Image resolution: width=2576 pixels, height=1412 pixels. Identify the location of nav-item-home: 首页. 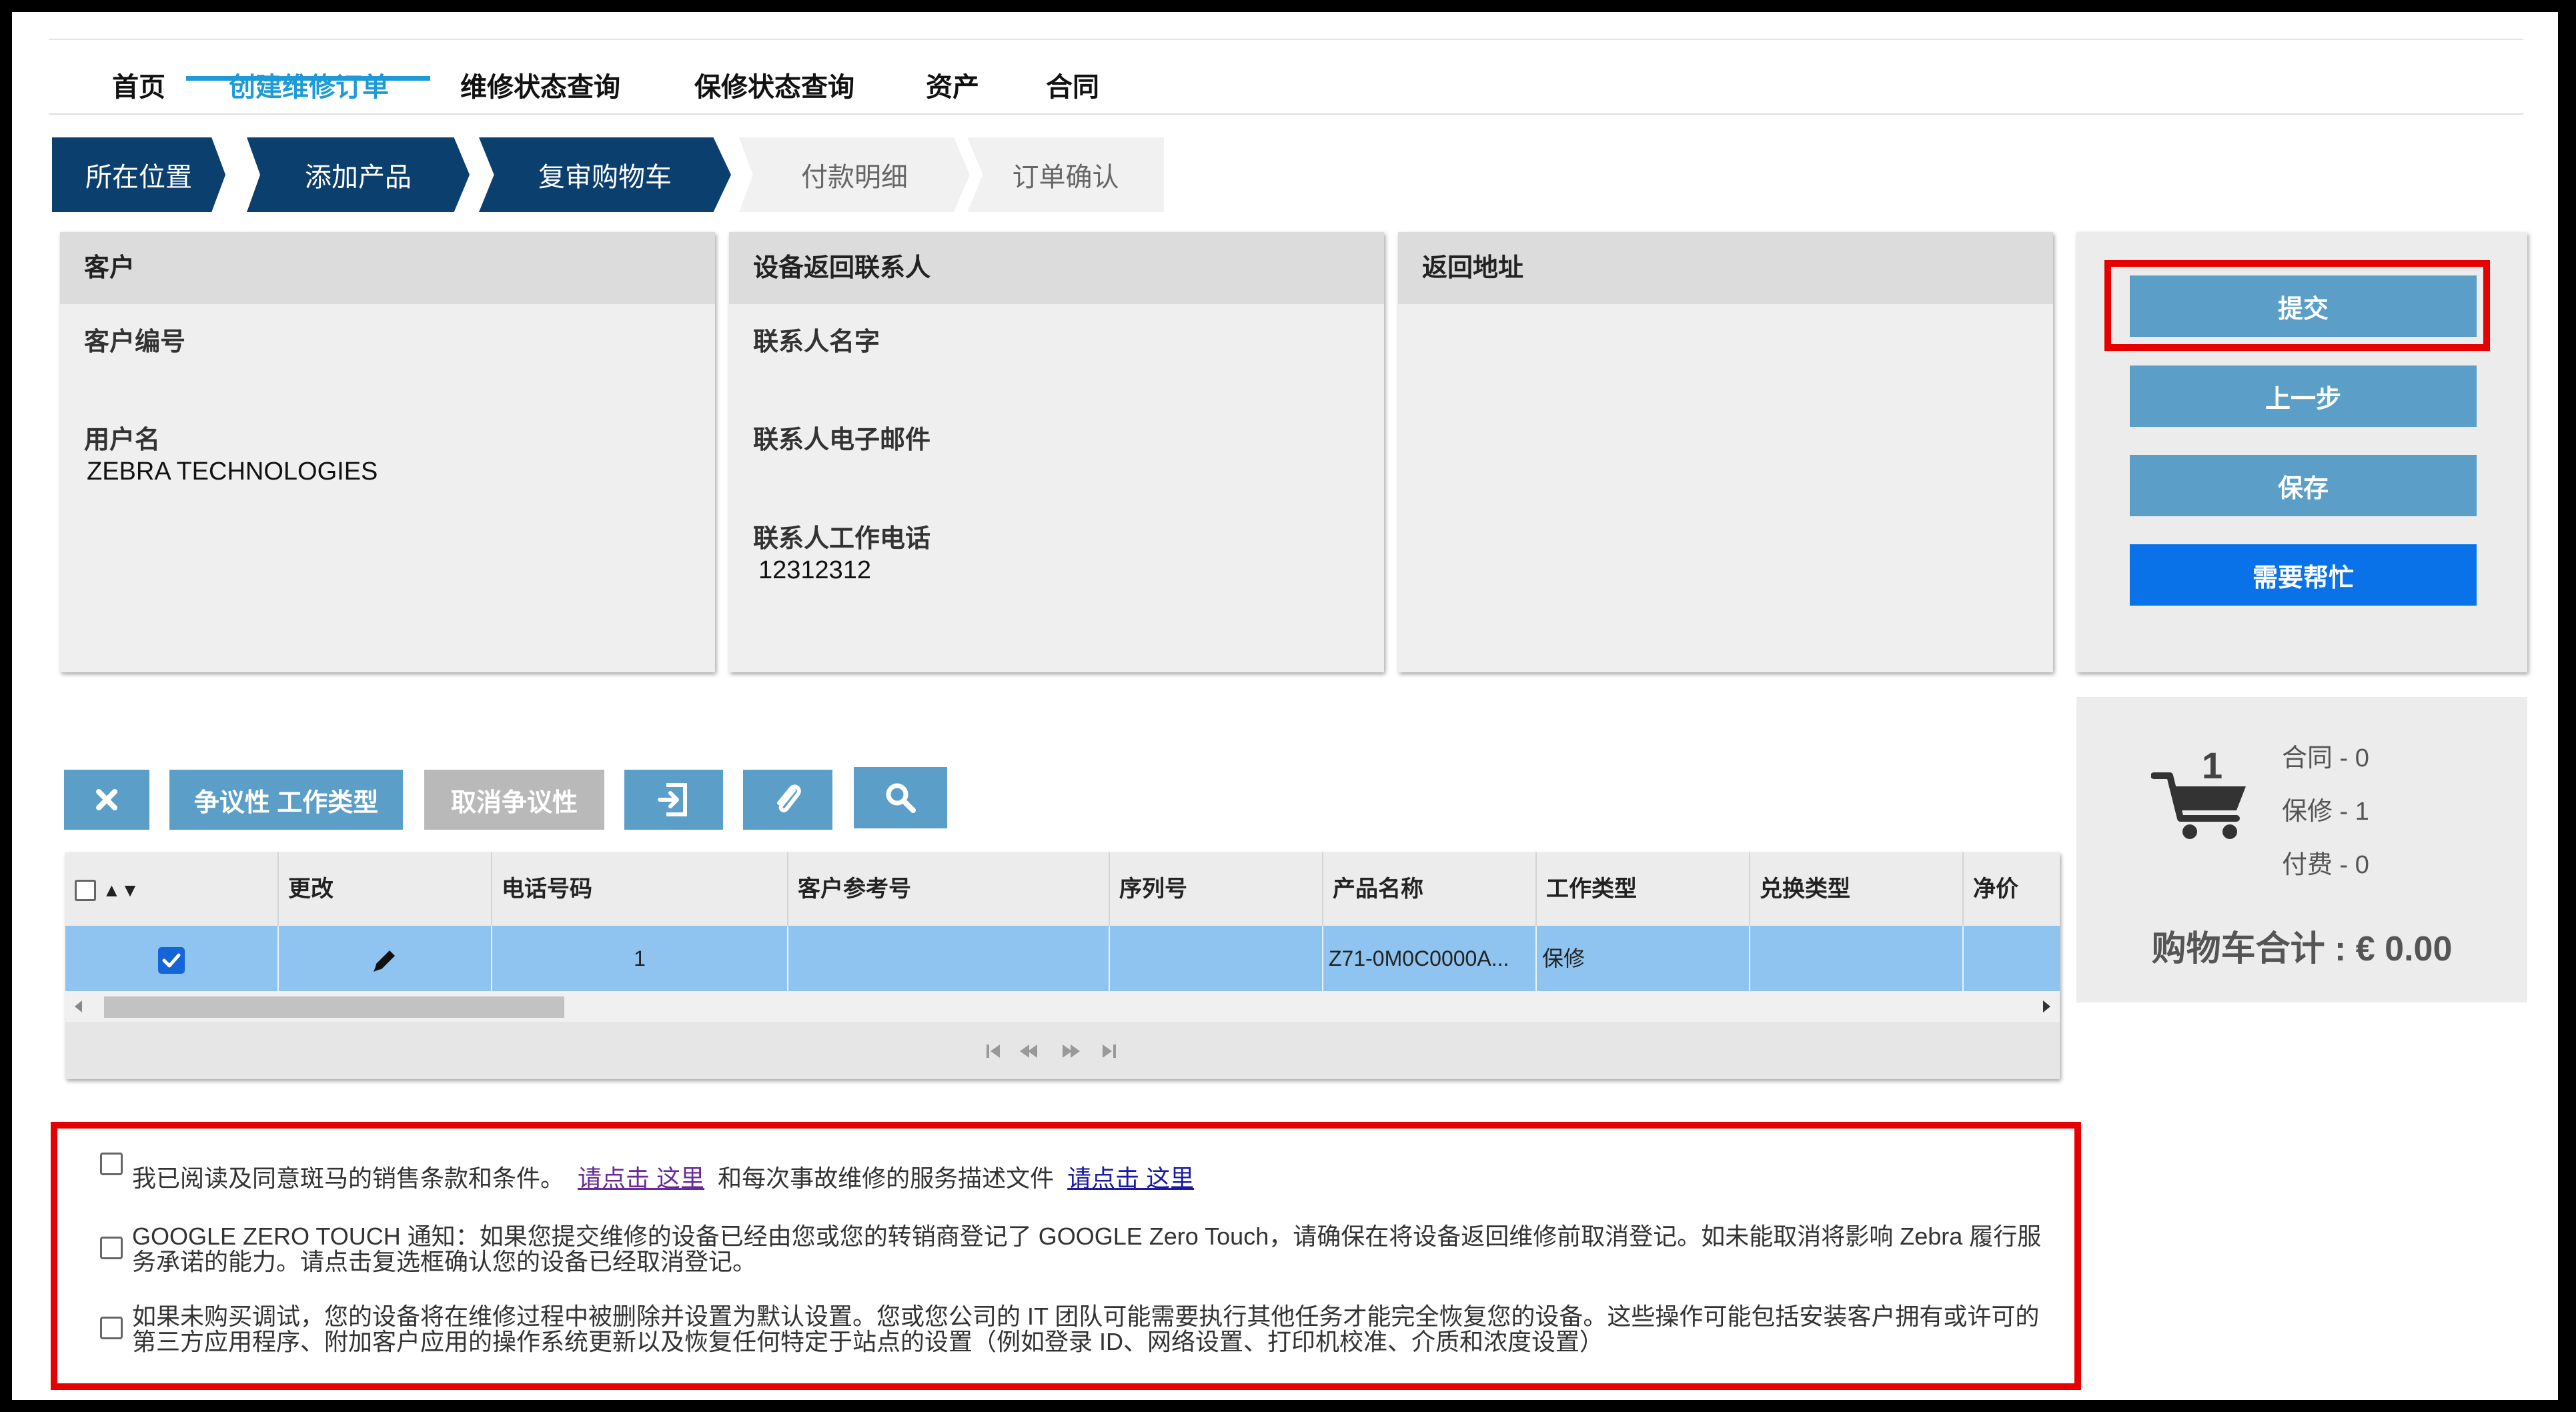
(139, 84).